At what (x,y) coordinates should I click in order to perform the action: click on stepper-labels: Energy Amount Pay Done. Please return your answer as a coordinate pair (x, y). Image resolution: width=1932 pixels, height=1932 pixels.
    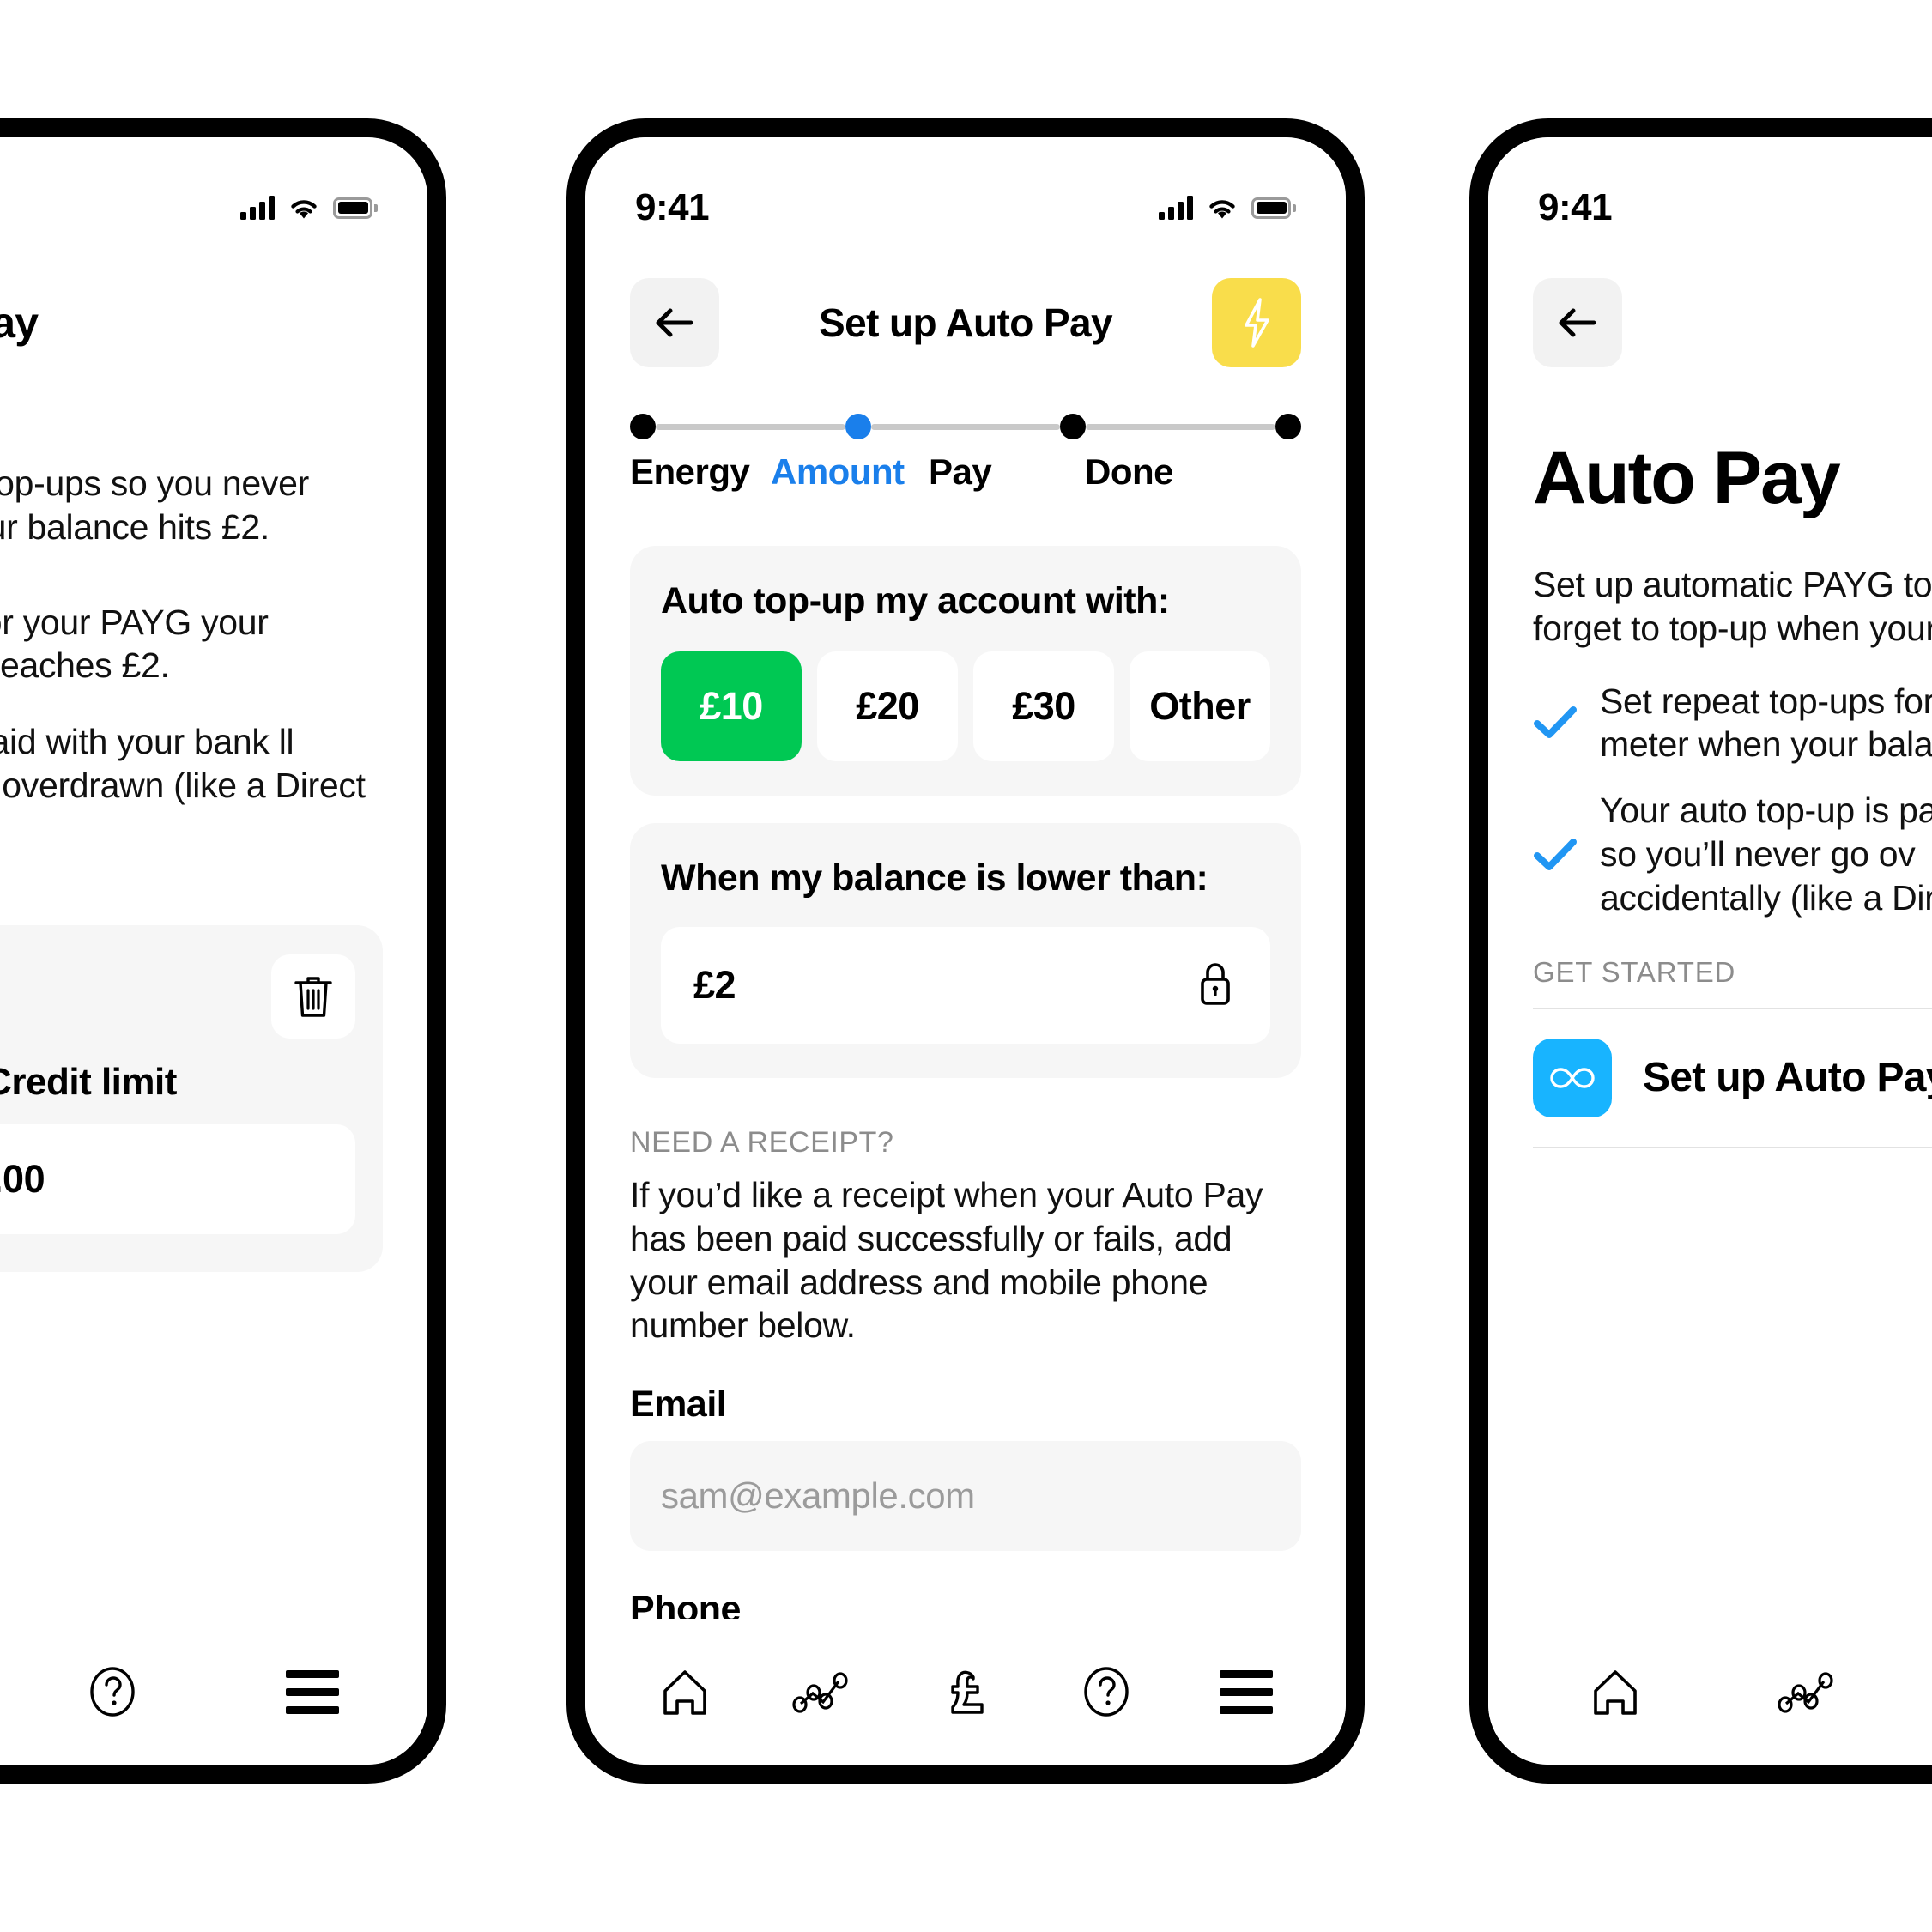
    Looking at the image, I should click on (965, 472).